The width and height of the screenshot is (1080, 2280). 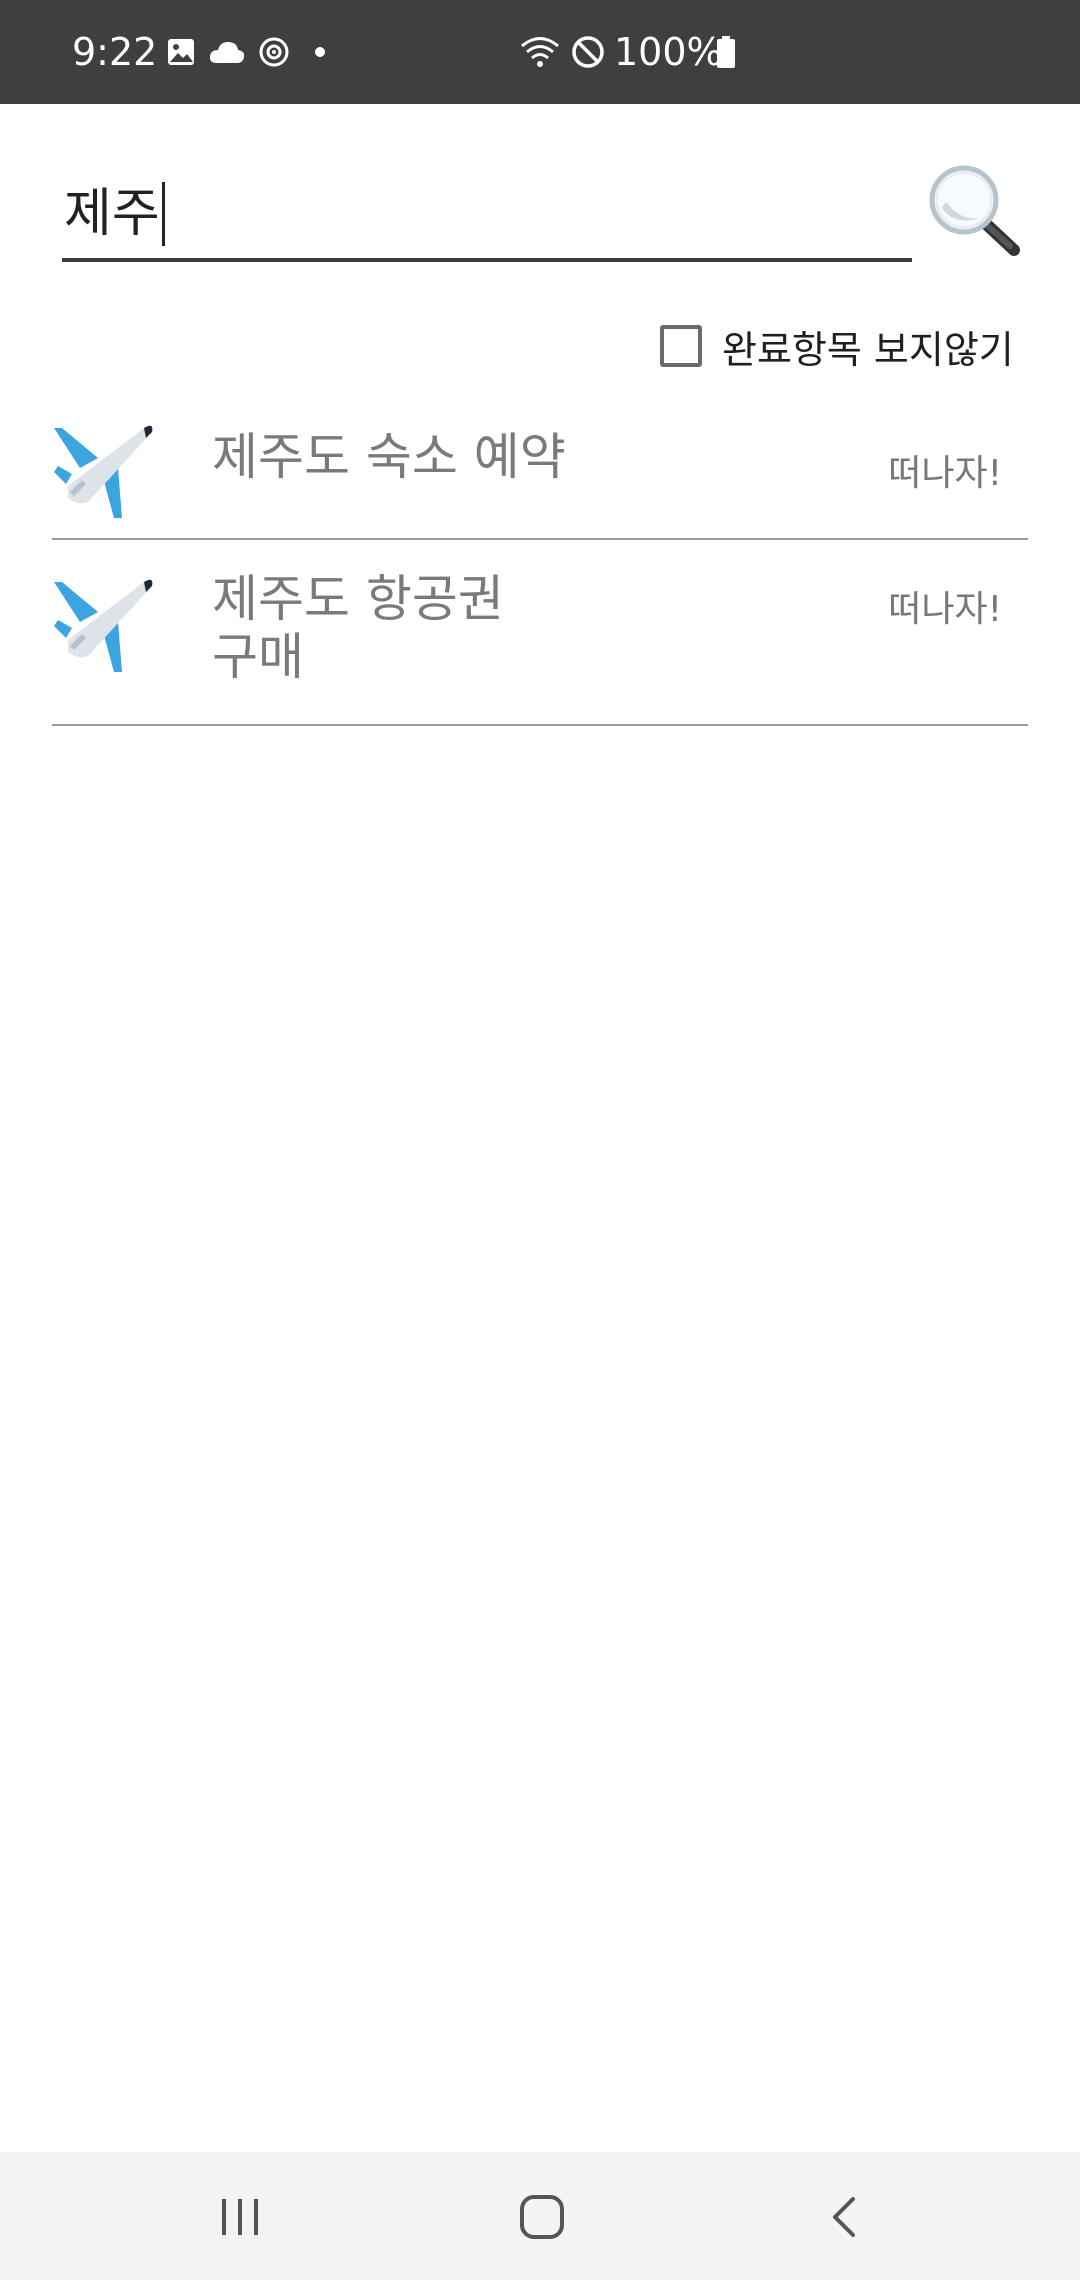 I want to click on list-item: 제주도 항공권 구매 떠나자!, so click(x=540, y=633).